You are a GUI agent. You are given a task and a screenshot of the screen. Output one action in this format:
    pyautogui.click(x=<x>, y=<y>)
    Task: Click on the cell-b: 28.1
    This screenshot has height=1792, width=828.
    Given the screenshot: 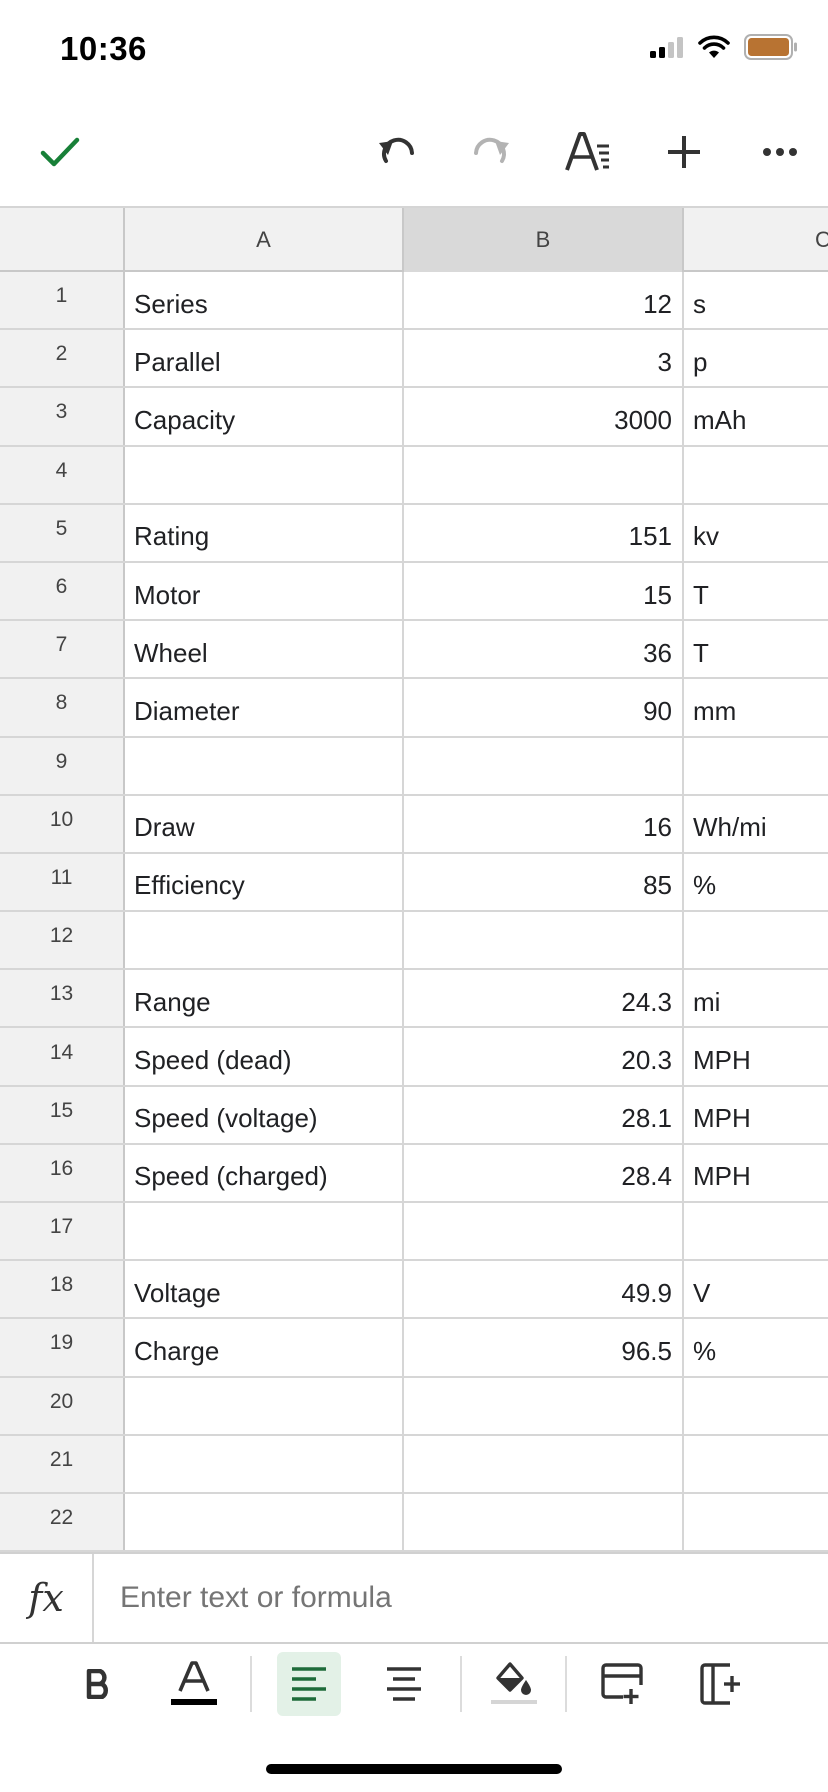 What is the action you would take?
    pyautogui.click(x=544, y=1114)
    